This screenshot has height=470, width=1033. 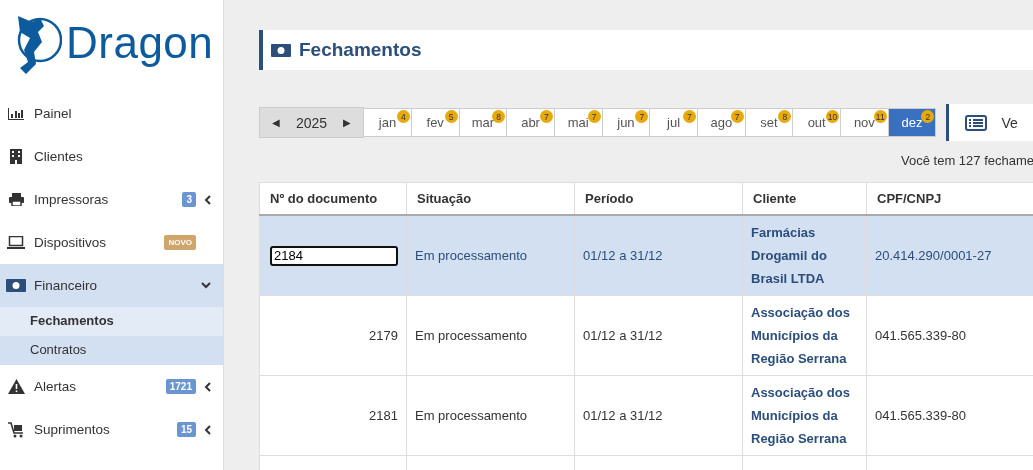 I want to click on count-badge: 15, so click(x=186, y=429).